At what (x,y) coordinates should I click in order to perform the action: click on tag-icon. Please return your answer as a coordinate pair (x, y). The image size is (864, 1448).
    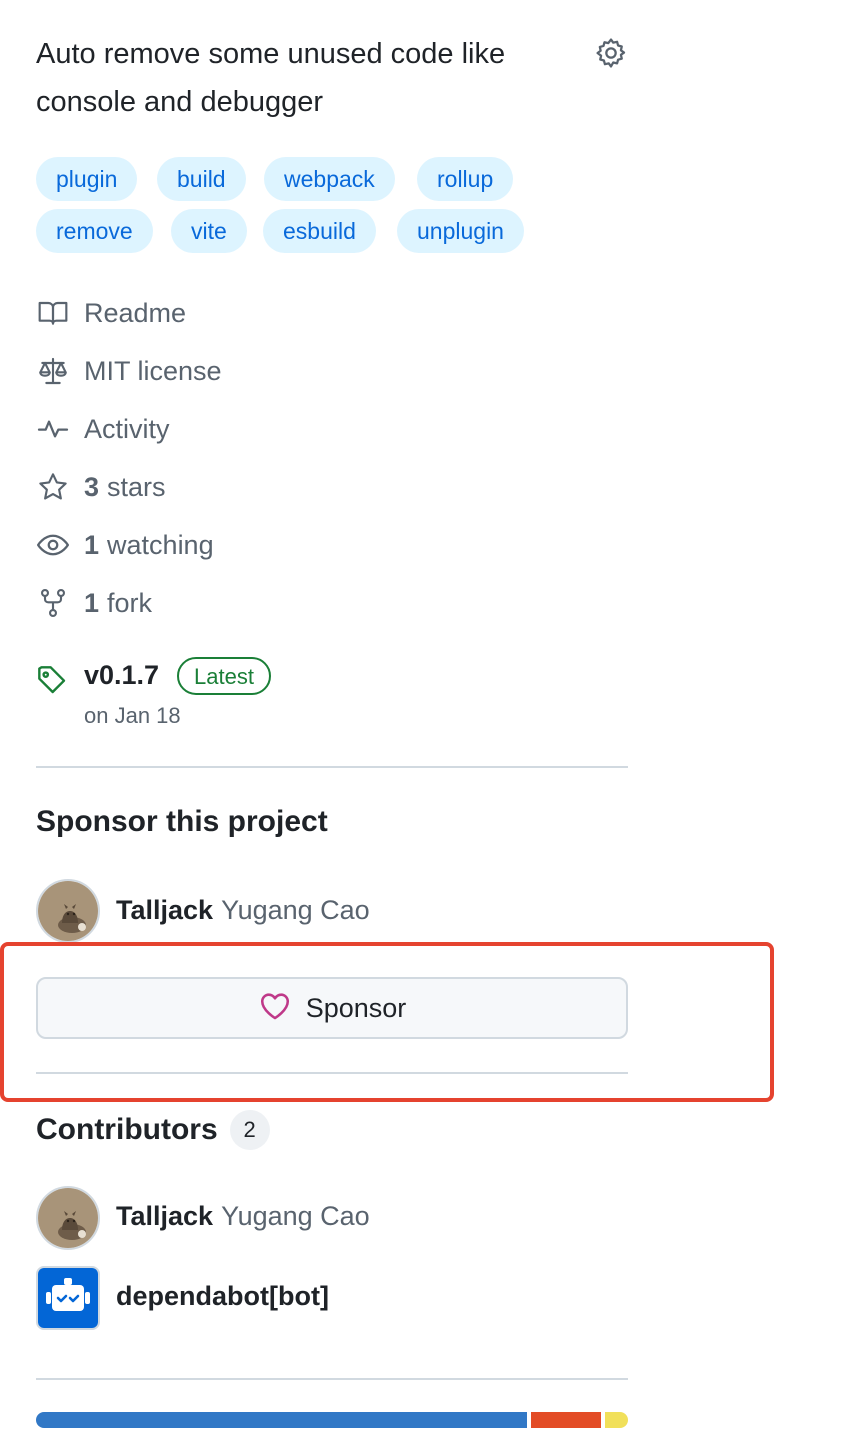
    Looking at the image, I should click on (53, 681).